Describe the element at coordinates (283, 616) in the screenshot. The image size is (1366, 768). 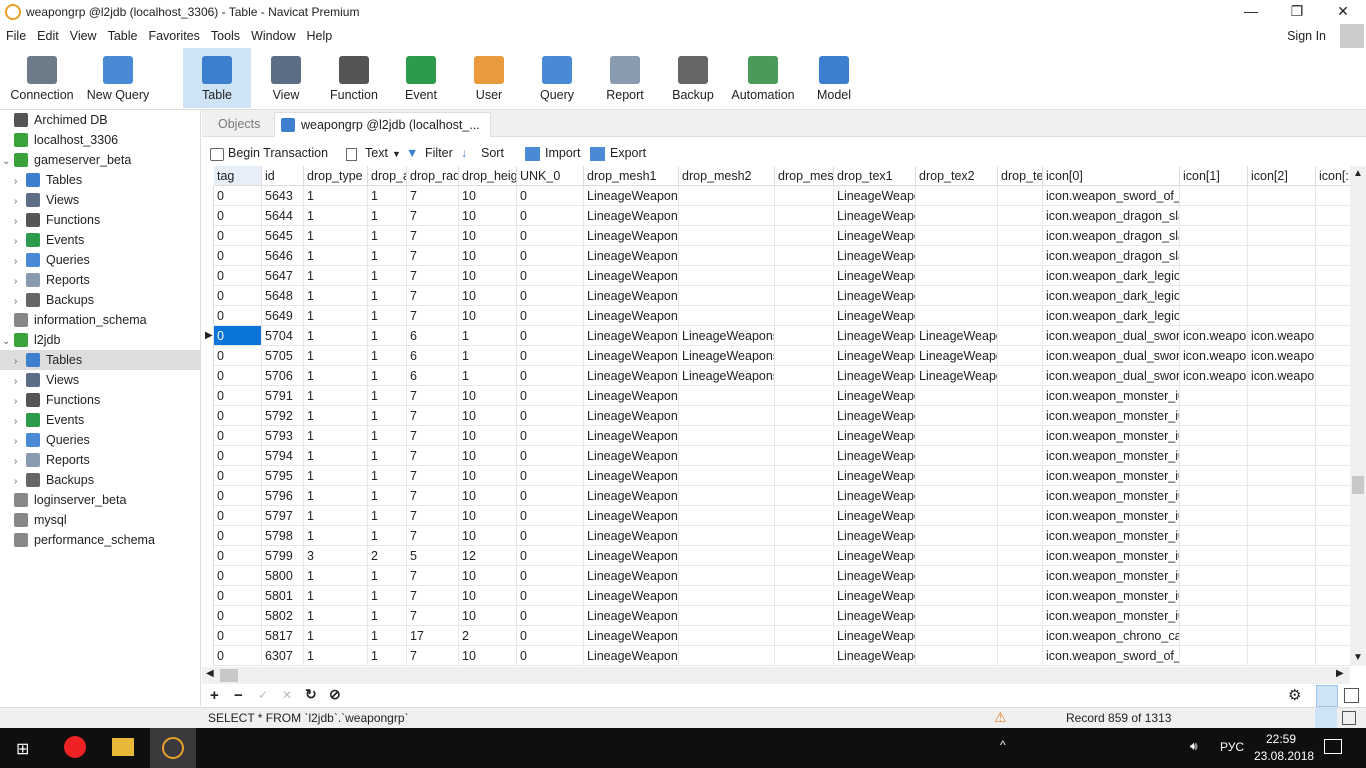
I see `table-cell: 5802` at that location.